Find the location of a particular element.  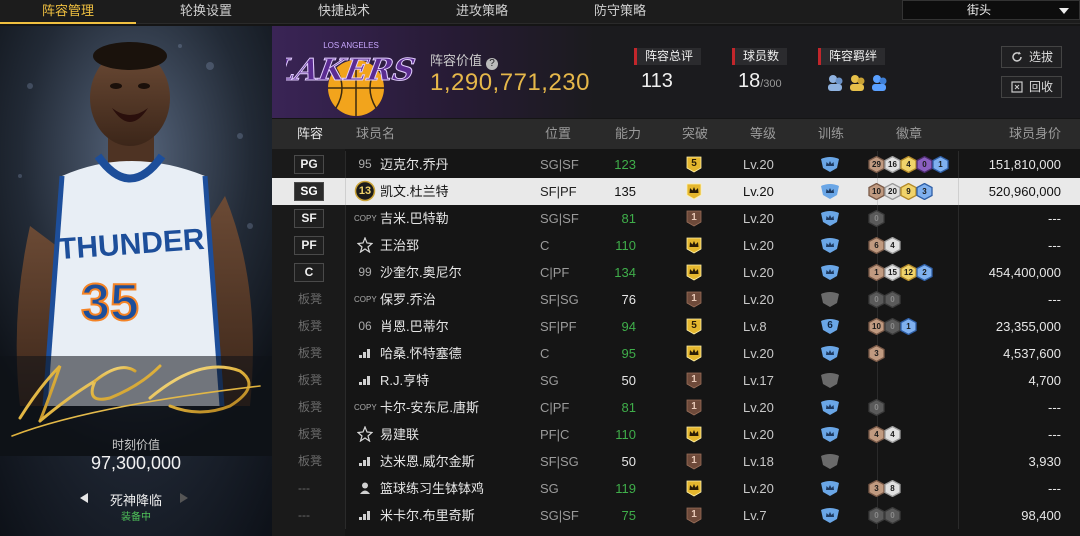

table-row: SF COPY 吉米.巴特勒 SG|SF 81 1 Lv.20 0 --- is located at coordinates (676, 218).